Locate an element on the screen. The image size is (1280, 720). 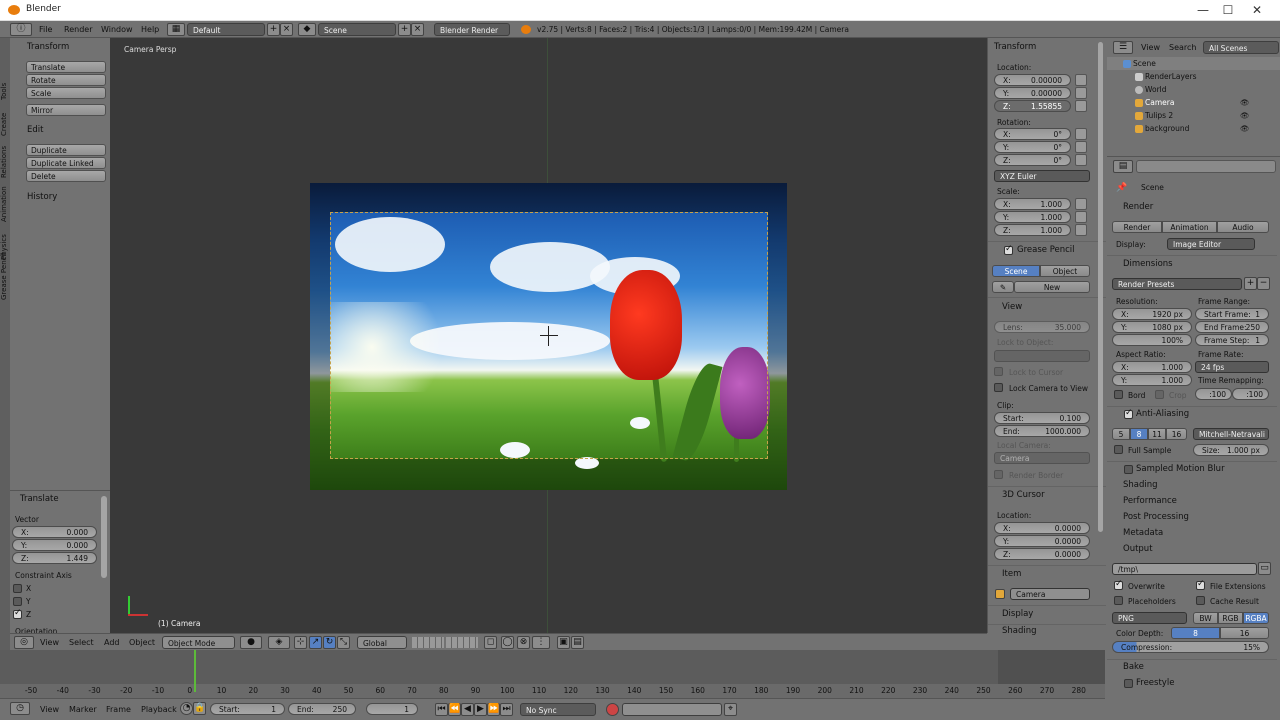
layer-lock-icon: ◻ is located at coordinates (490, 642).